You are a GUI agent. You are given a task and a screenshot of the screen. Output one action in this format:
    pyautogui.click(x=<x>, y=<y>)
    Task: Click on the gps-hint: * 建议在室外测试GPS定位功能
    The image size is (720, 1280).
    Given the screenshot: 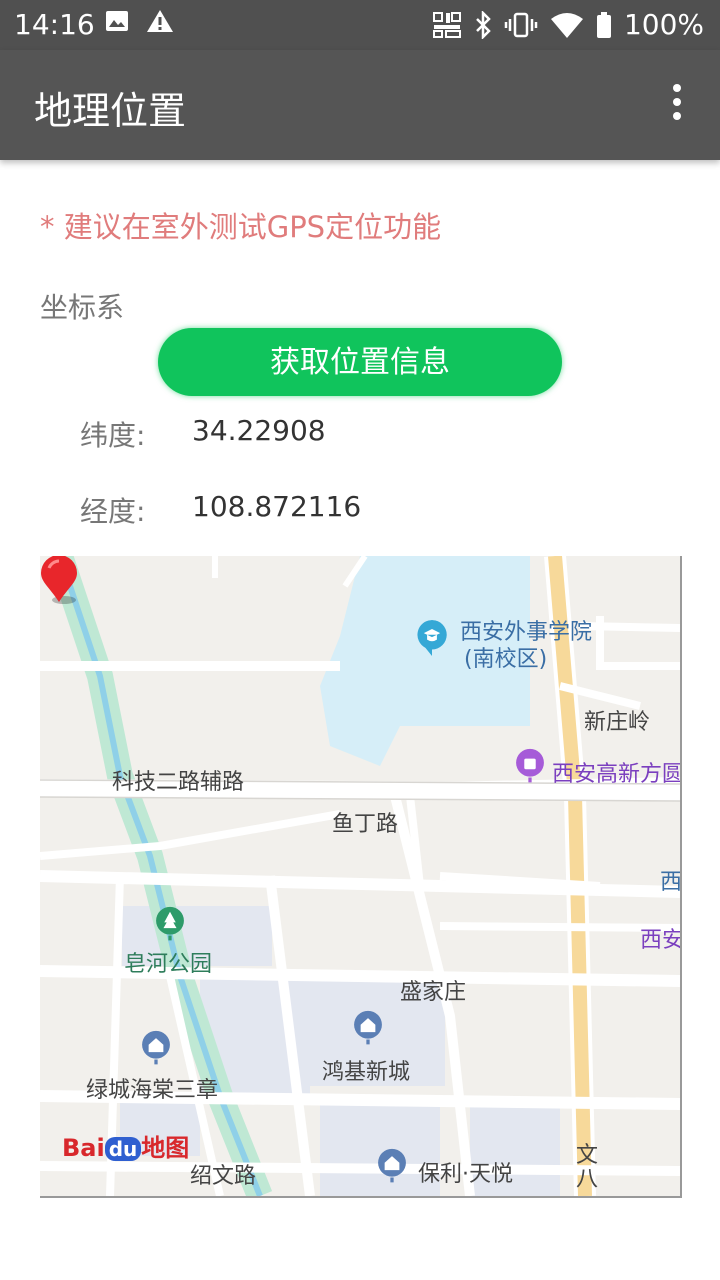 What is the action you would take?
    pyautogui.click(x=241, y=227)
    